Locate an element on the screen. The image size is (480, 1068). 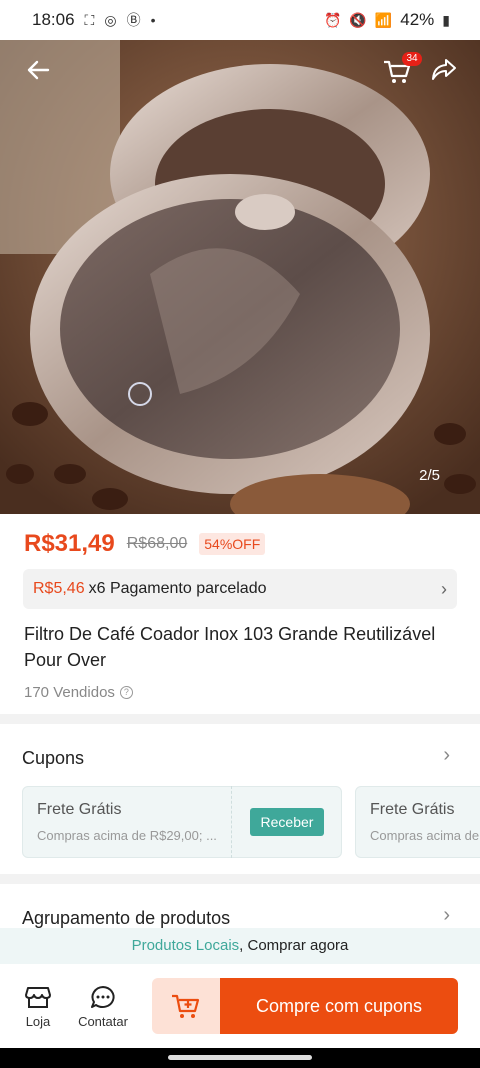
buy-now-text: , Comprar agora is located at coordinates (294, 945).